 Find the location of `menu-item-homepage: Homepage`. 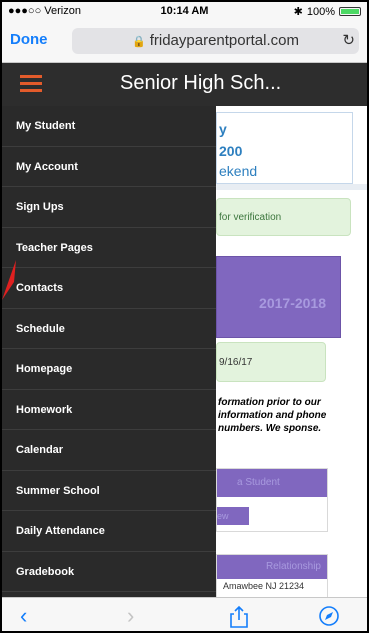

menu-item-homepage: Homepage is located at coordinates (109, 369).